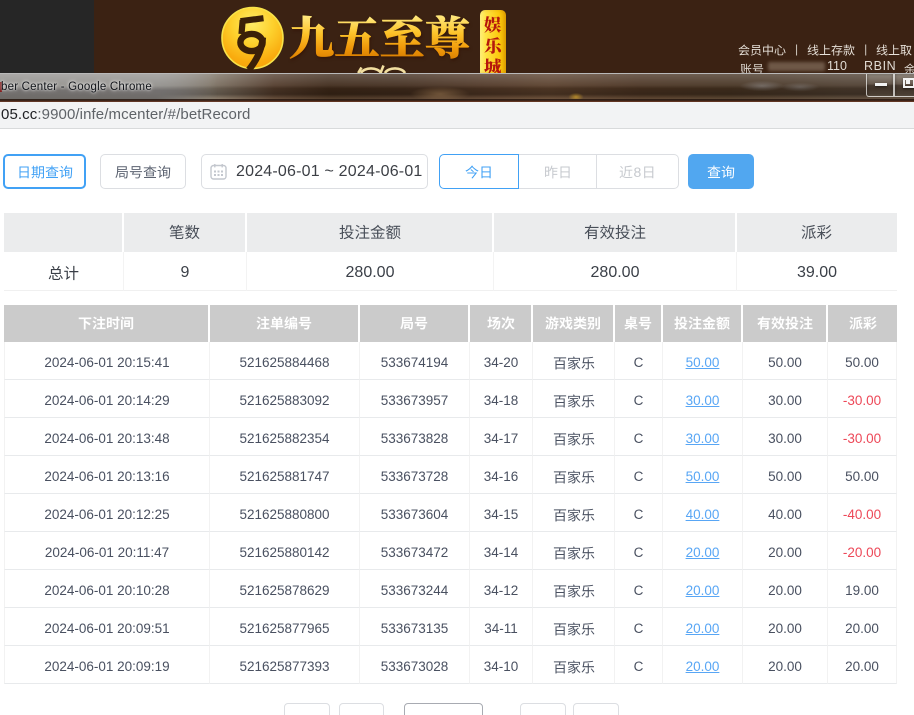 The width and height of the screenshot is (914, 715). What do you see at coordinates (637, 172) in the screenshot?
I see `svg-text: 8` at bounding box center [637, 172].